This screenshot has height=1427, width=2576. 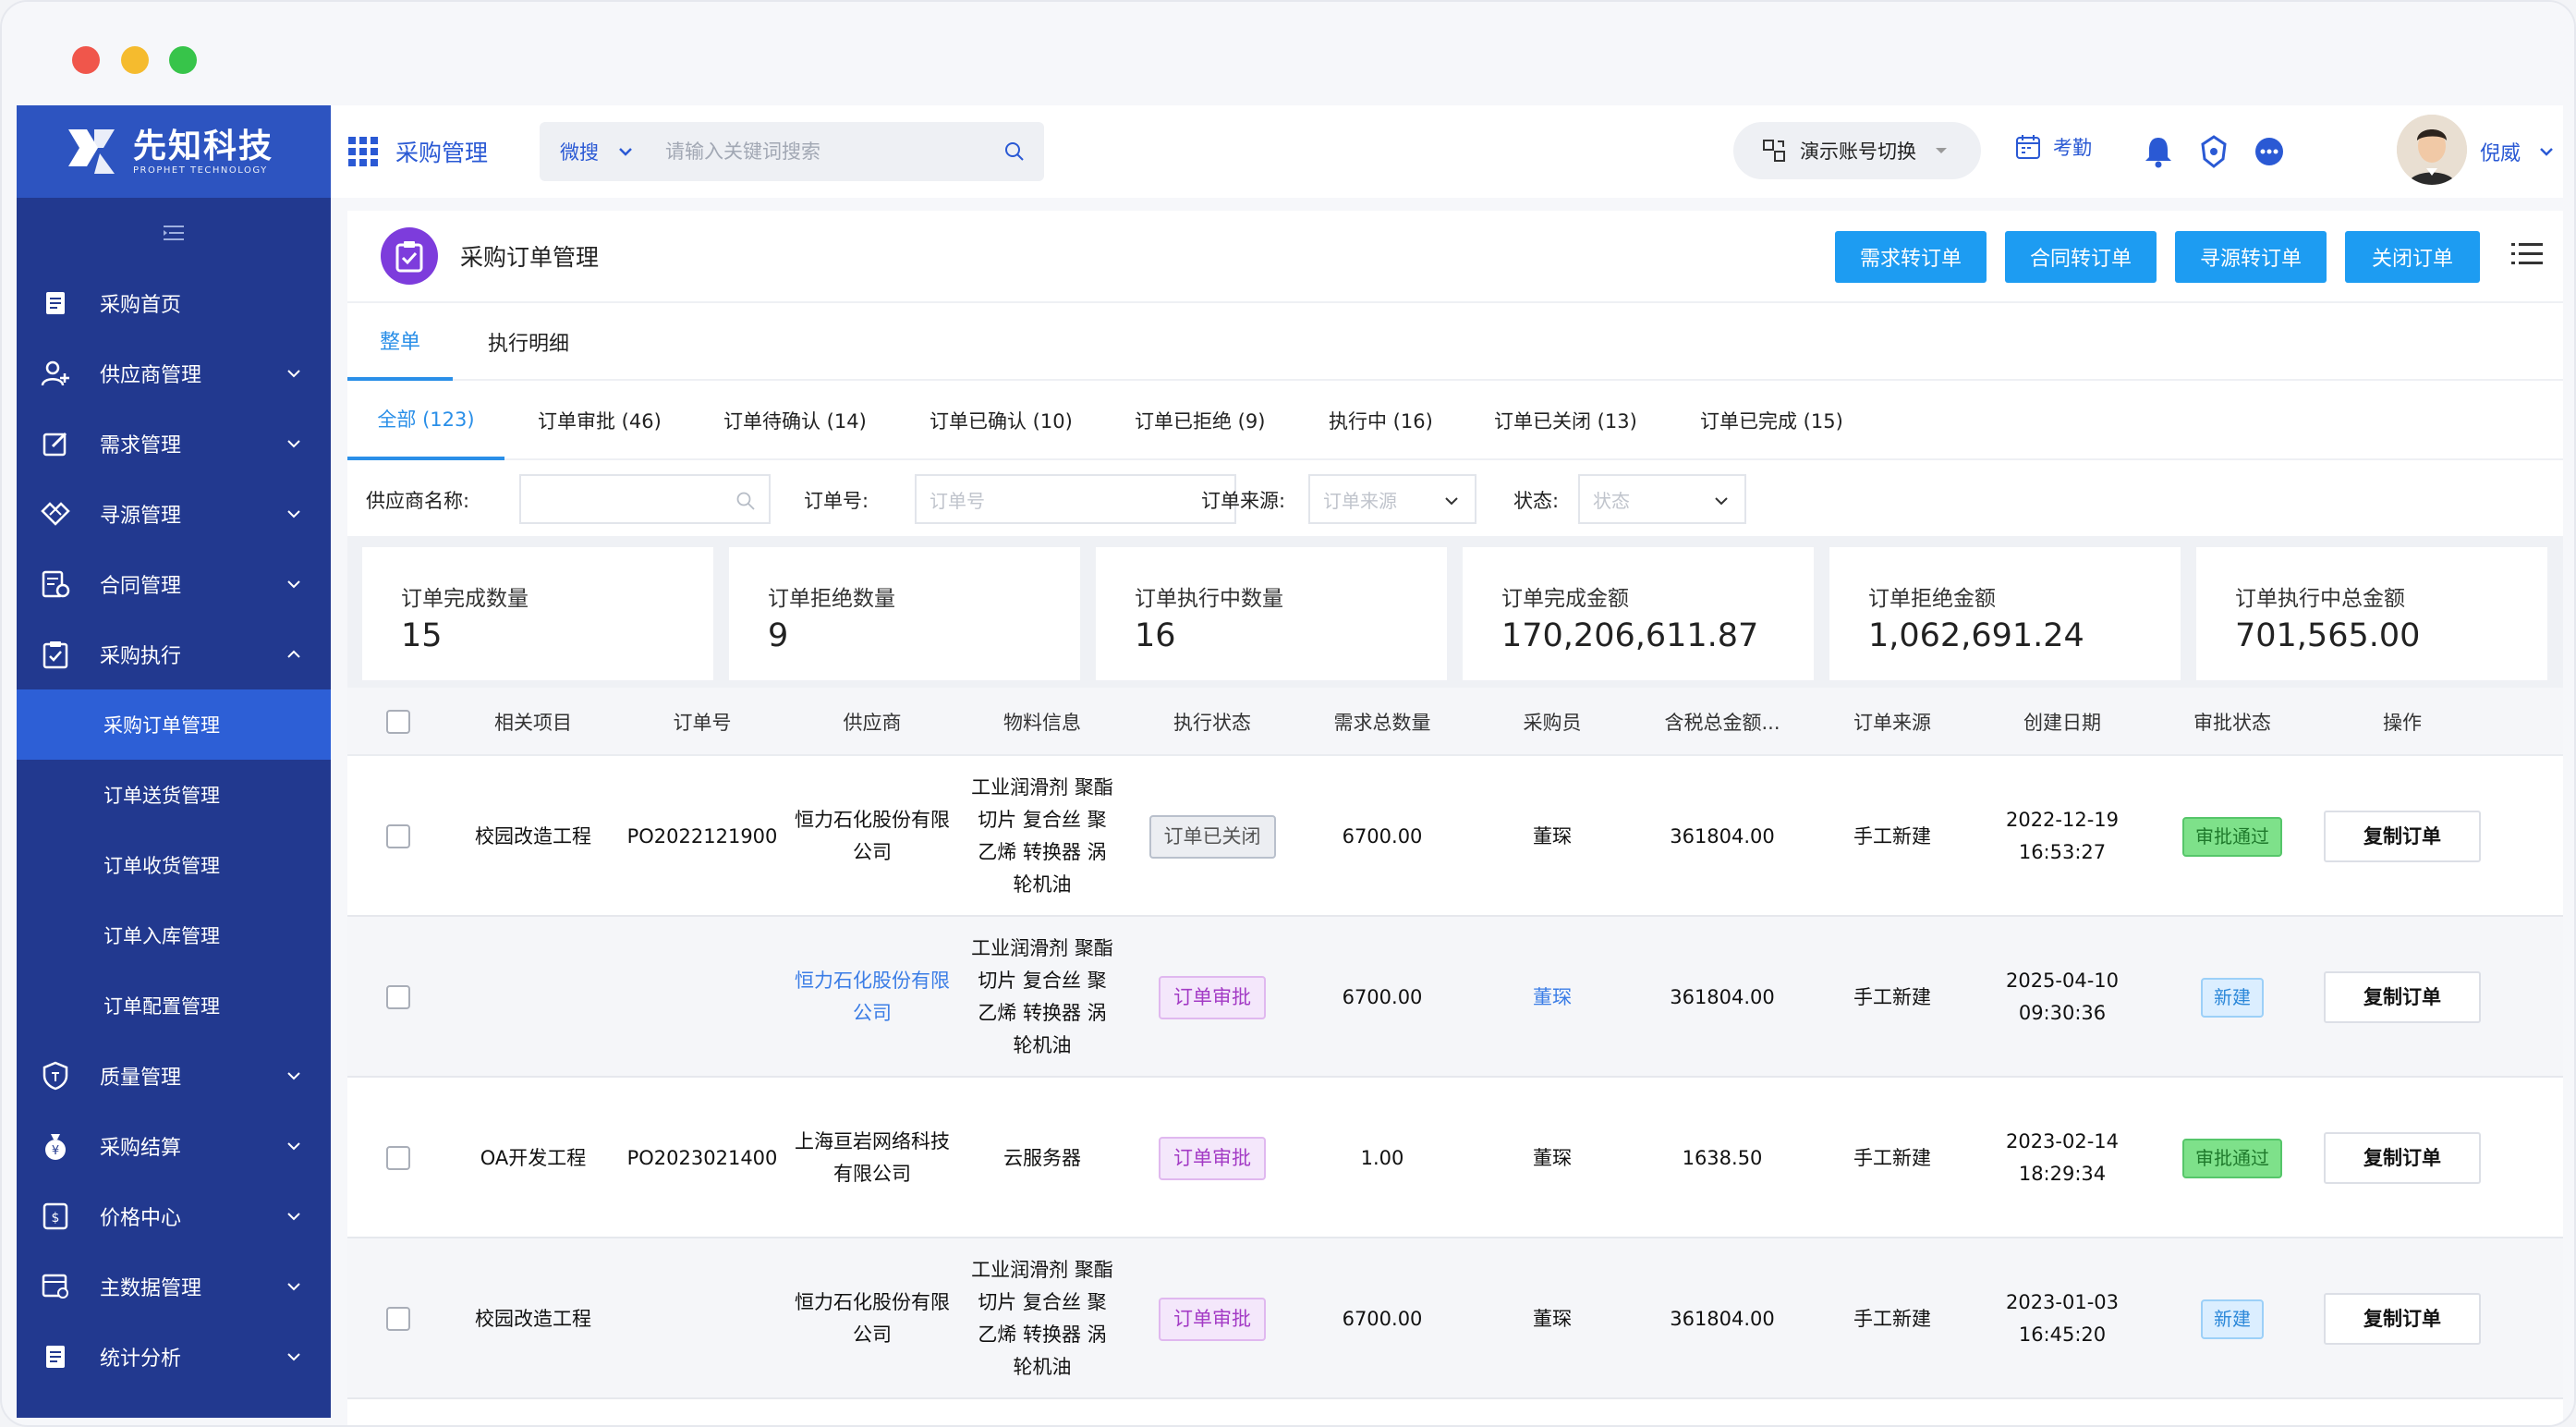 I want to click on tab-status-all: 全部 (123), so click(x=425, y=420).